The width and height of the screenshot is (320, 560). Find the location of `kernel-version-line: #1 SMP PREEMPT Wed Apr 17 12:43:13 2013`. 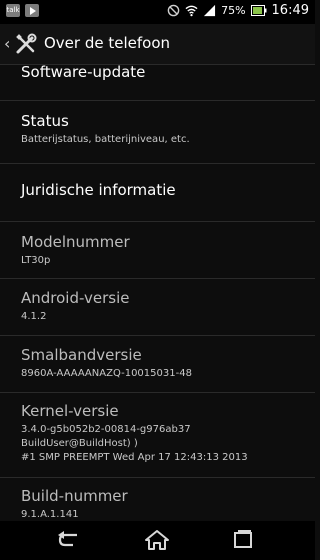

kernel-version-line: #1 SMP PREEMPT Wed Apr 17 12:43:13 2013 is located at coordinates (134, 457).